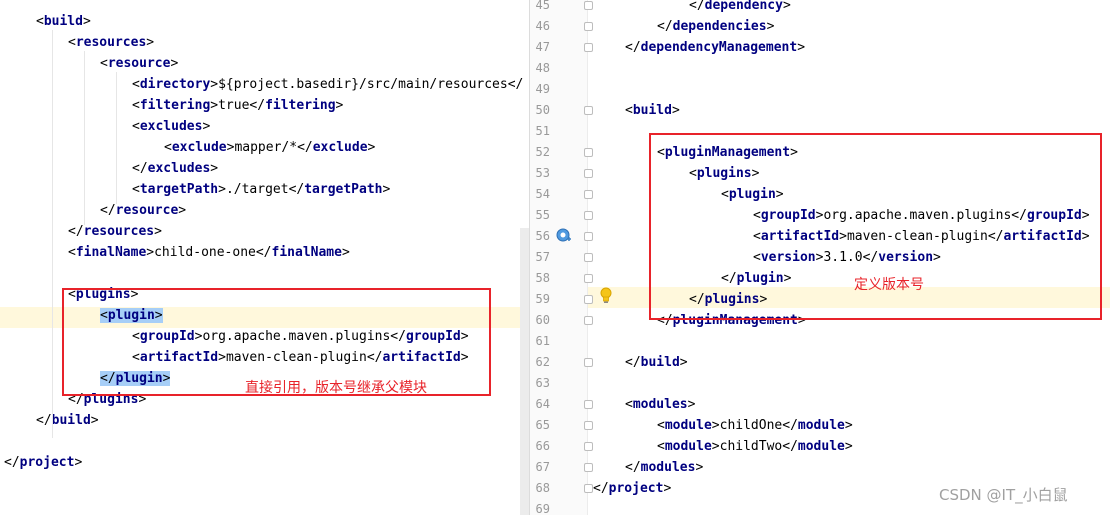 This screenshot has width=1110, height=515. What do you see at coordinates (336, 388) in the screenshot?
I see `left-annotation: 直接引用，版本号继承父模块` at bounding box center [336, 388].